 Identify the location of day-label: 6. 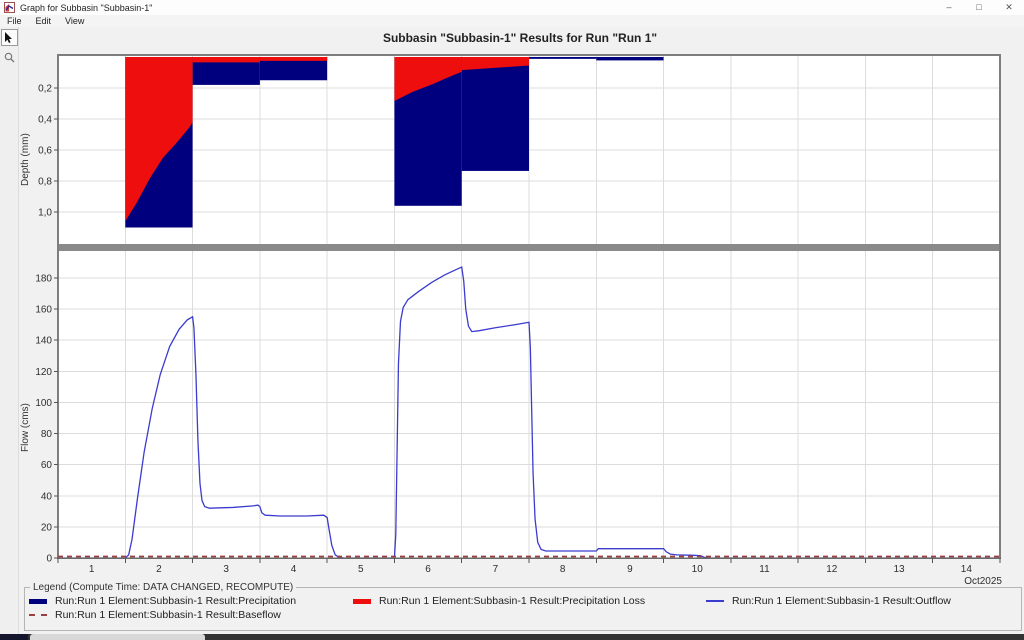
(428, 569).